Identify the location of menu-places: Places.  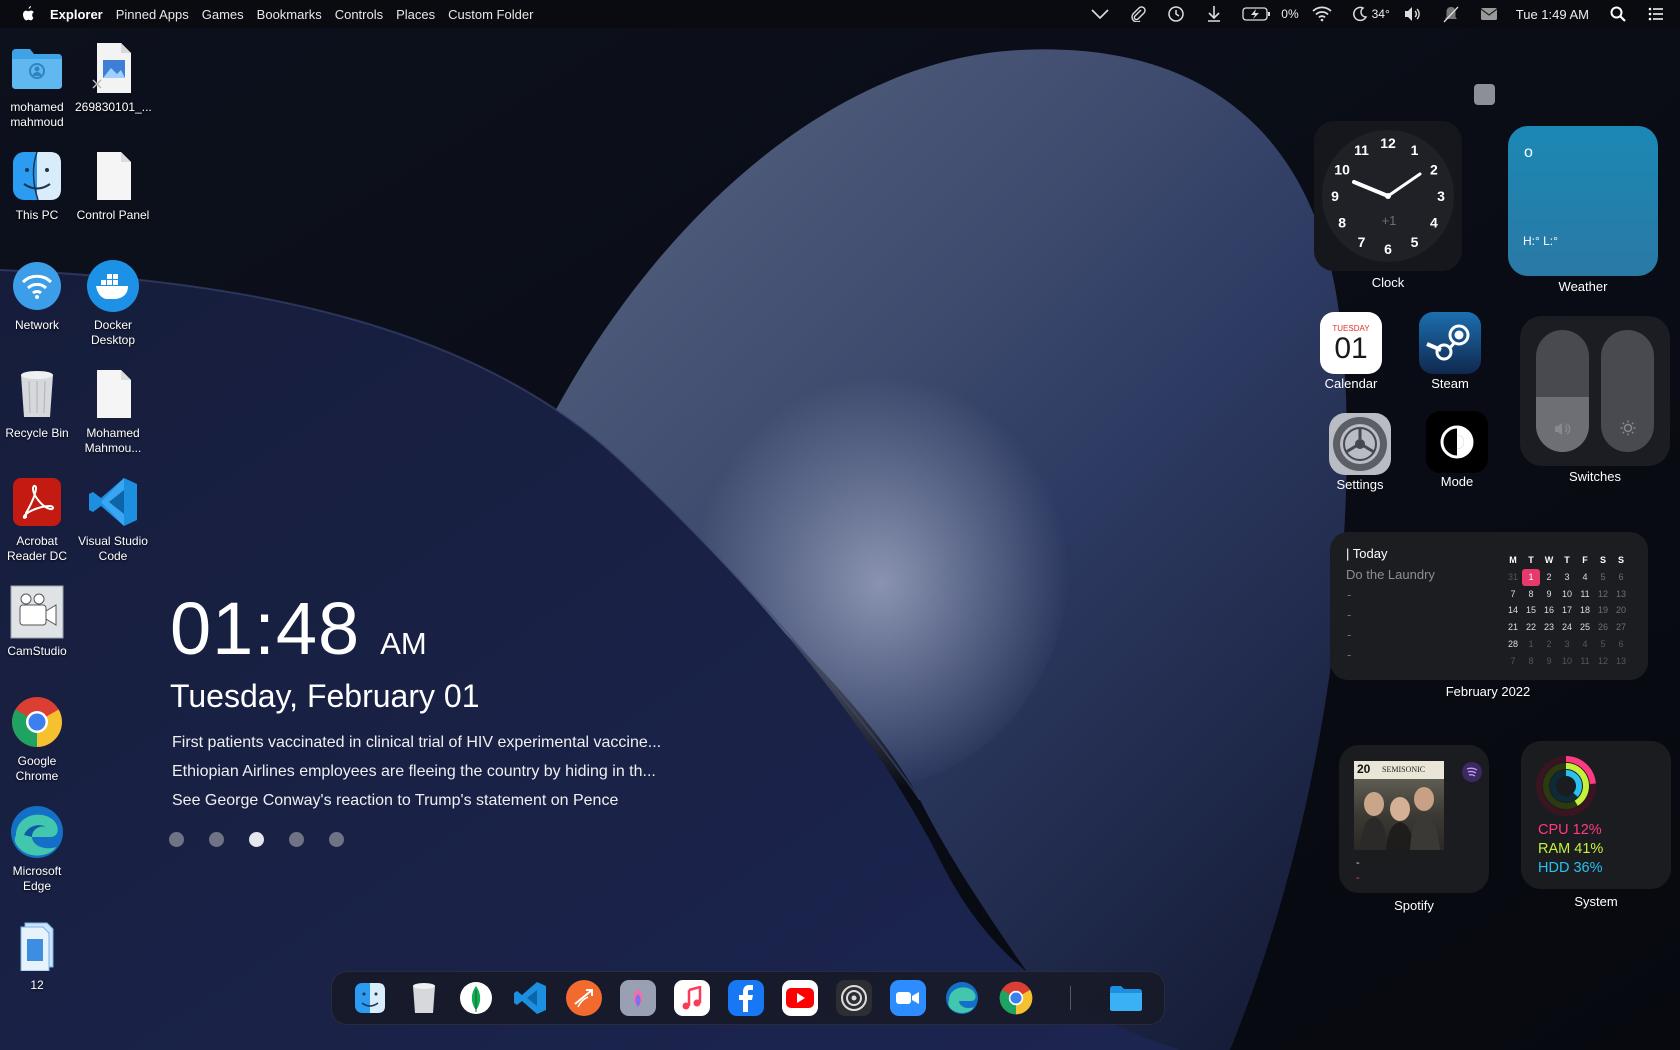
(415, 14).